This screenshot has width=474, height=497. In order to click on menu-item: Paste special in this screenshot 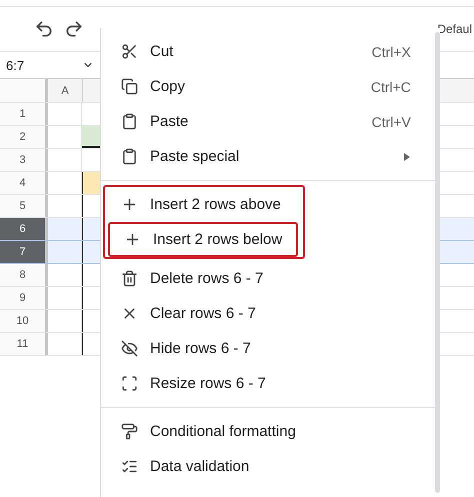, I will do `click(269, 156)`.